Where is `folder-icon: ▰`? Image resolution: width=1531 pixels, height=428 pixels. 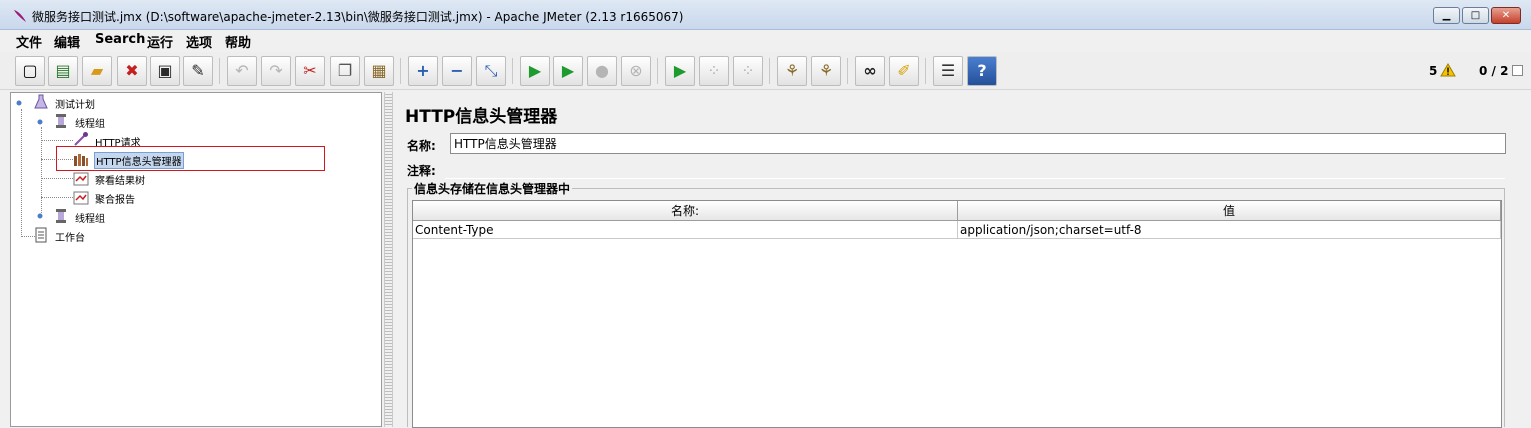 folder-icon: ▰ is located at coordinates (97, 70).